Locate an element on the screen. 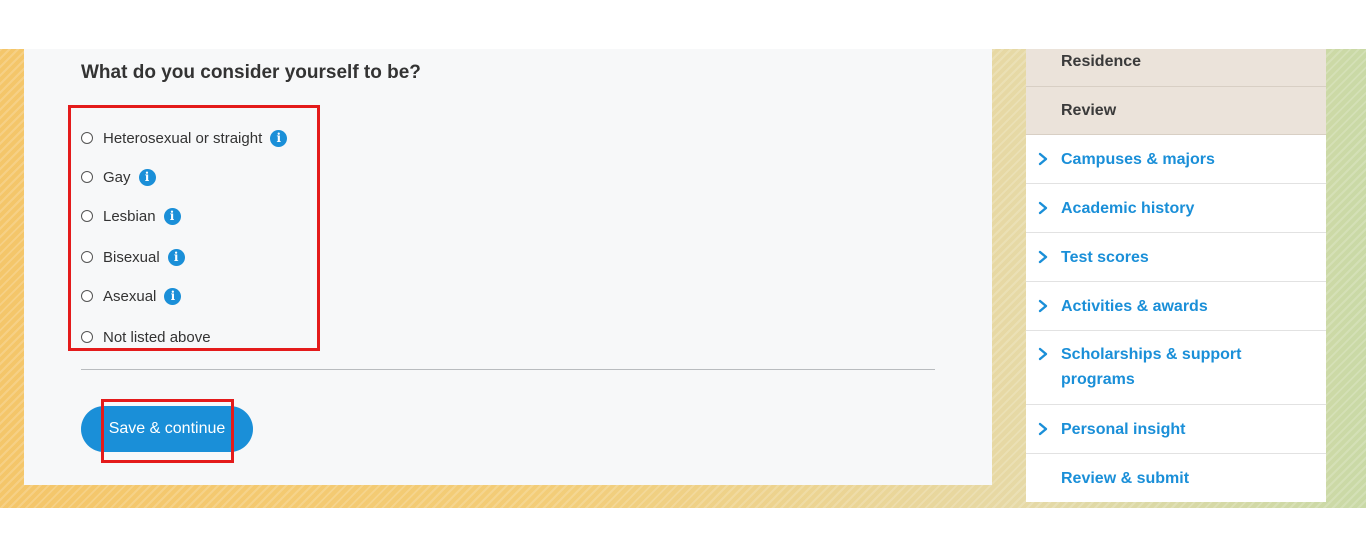 This screenshot has width=1366, height=557. sidebar-item-activities-awards: Activities & awards is located at coordinates (1176, 306).